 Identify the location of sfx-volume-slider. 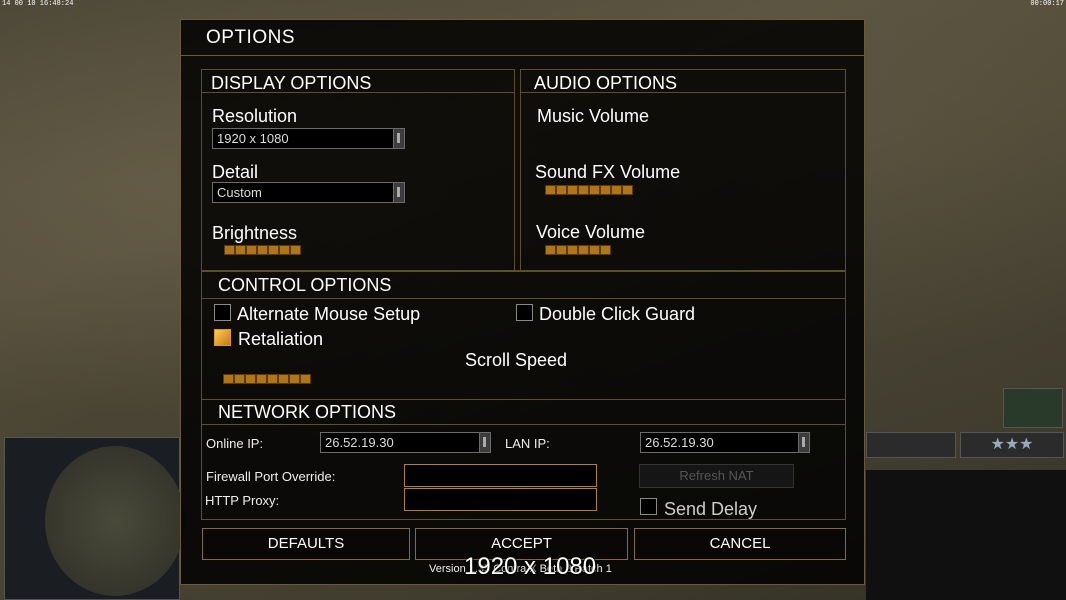
(589, 190).